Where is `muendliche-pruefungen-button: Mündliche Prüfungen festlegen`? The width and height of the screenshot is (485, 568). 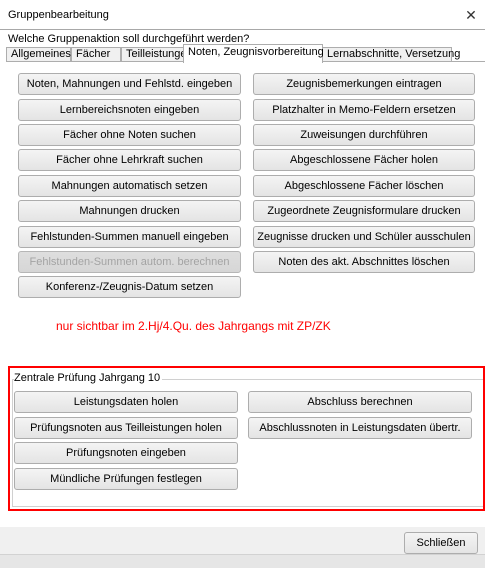 muendliche-pruefungen-button: Mündliche Prüfungen festlegen is located at coordinates (126, 479).